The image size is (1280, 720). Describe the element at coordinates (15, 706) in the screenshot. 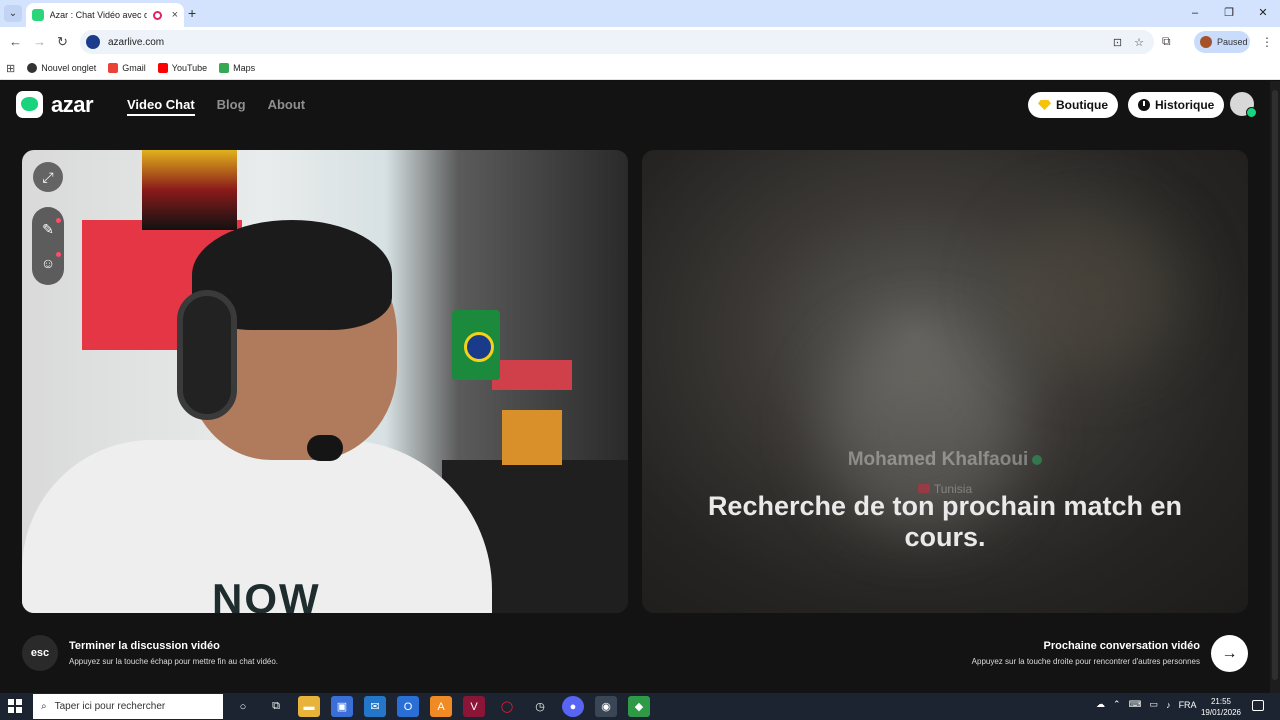

I see `windows-start-icon` at that location.